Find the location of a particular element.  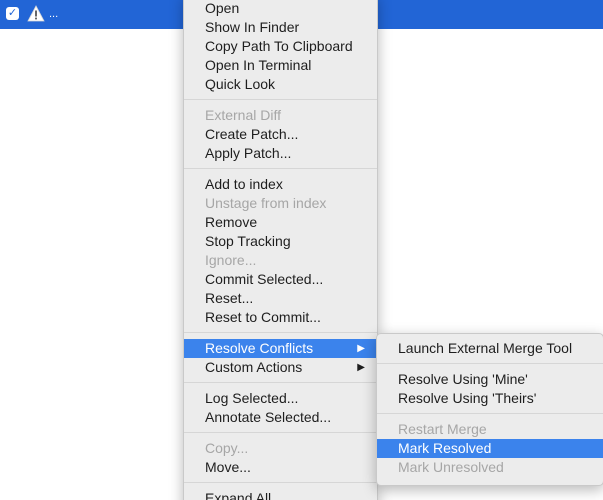

menu-item-label: Expand All is located at coordinates (238, 495).